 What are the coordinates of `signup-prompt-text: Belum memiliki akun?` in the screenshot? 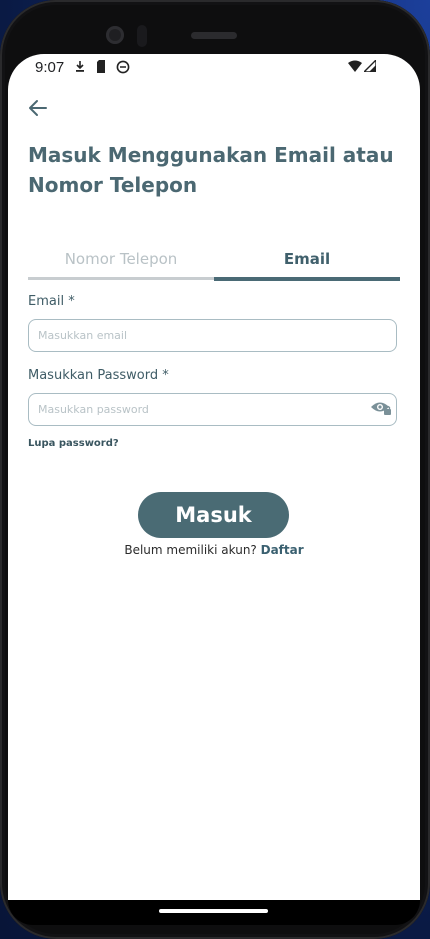 It's located at (192, 550).